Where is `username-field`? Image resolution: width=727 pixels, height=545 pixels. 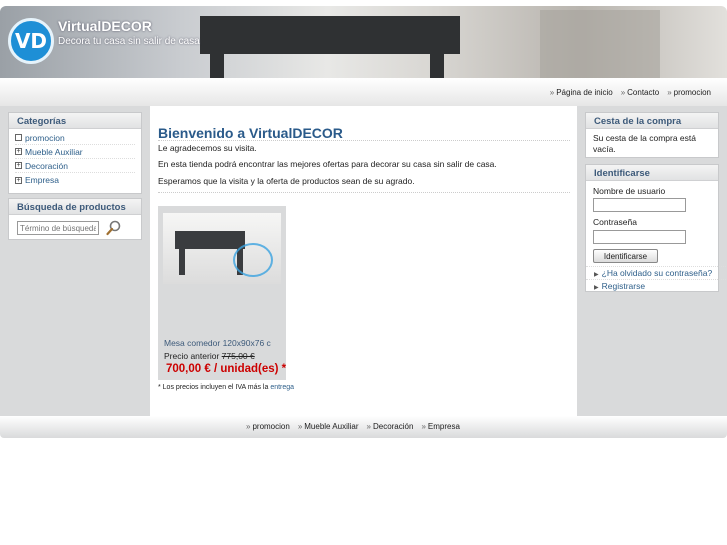 username-field is located at coordinates (639, 205).